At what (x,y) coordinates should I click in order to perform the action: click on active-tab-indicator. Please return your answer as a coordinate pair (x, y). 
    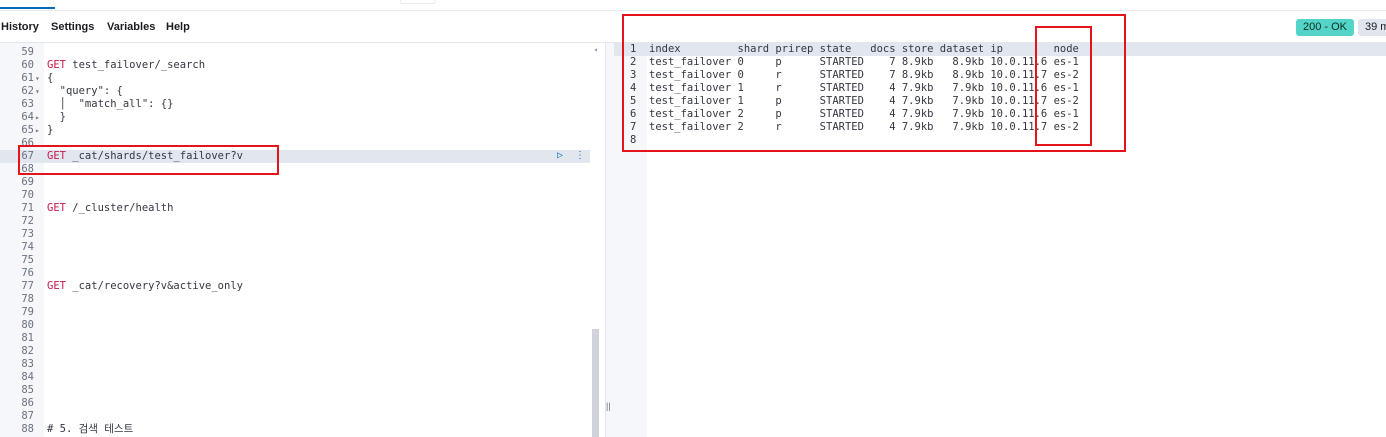
    Looking at the image, I should click on (27, 8).